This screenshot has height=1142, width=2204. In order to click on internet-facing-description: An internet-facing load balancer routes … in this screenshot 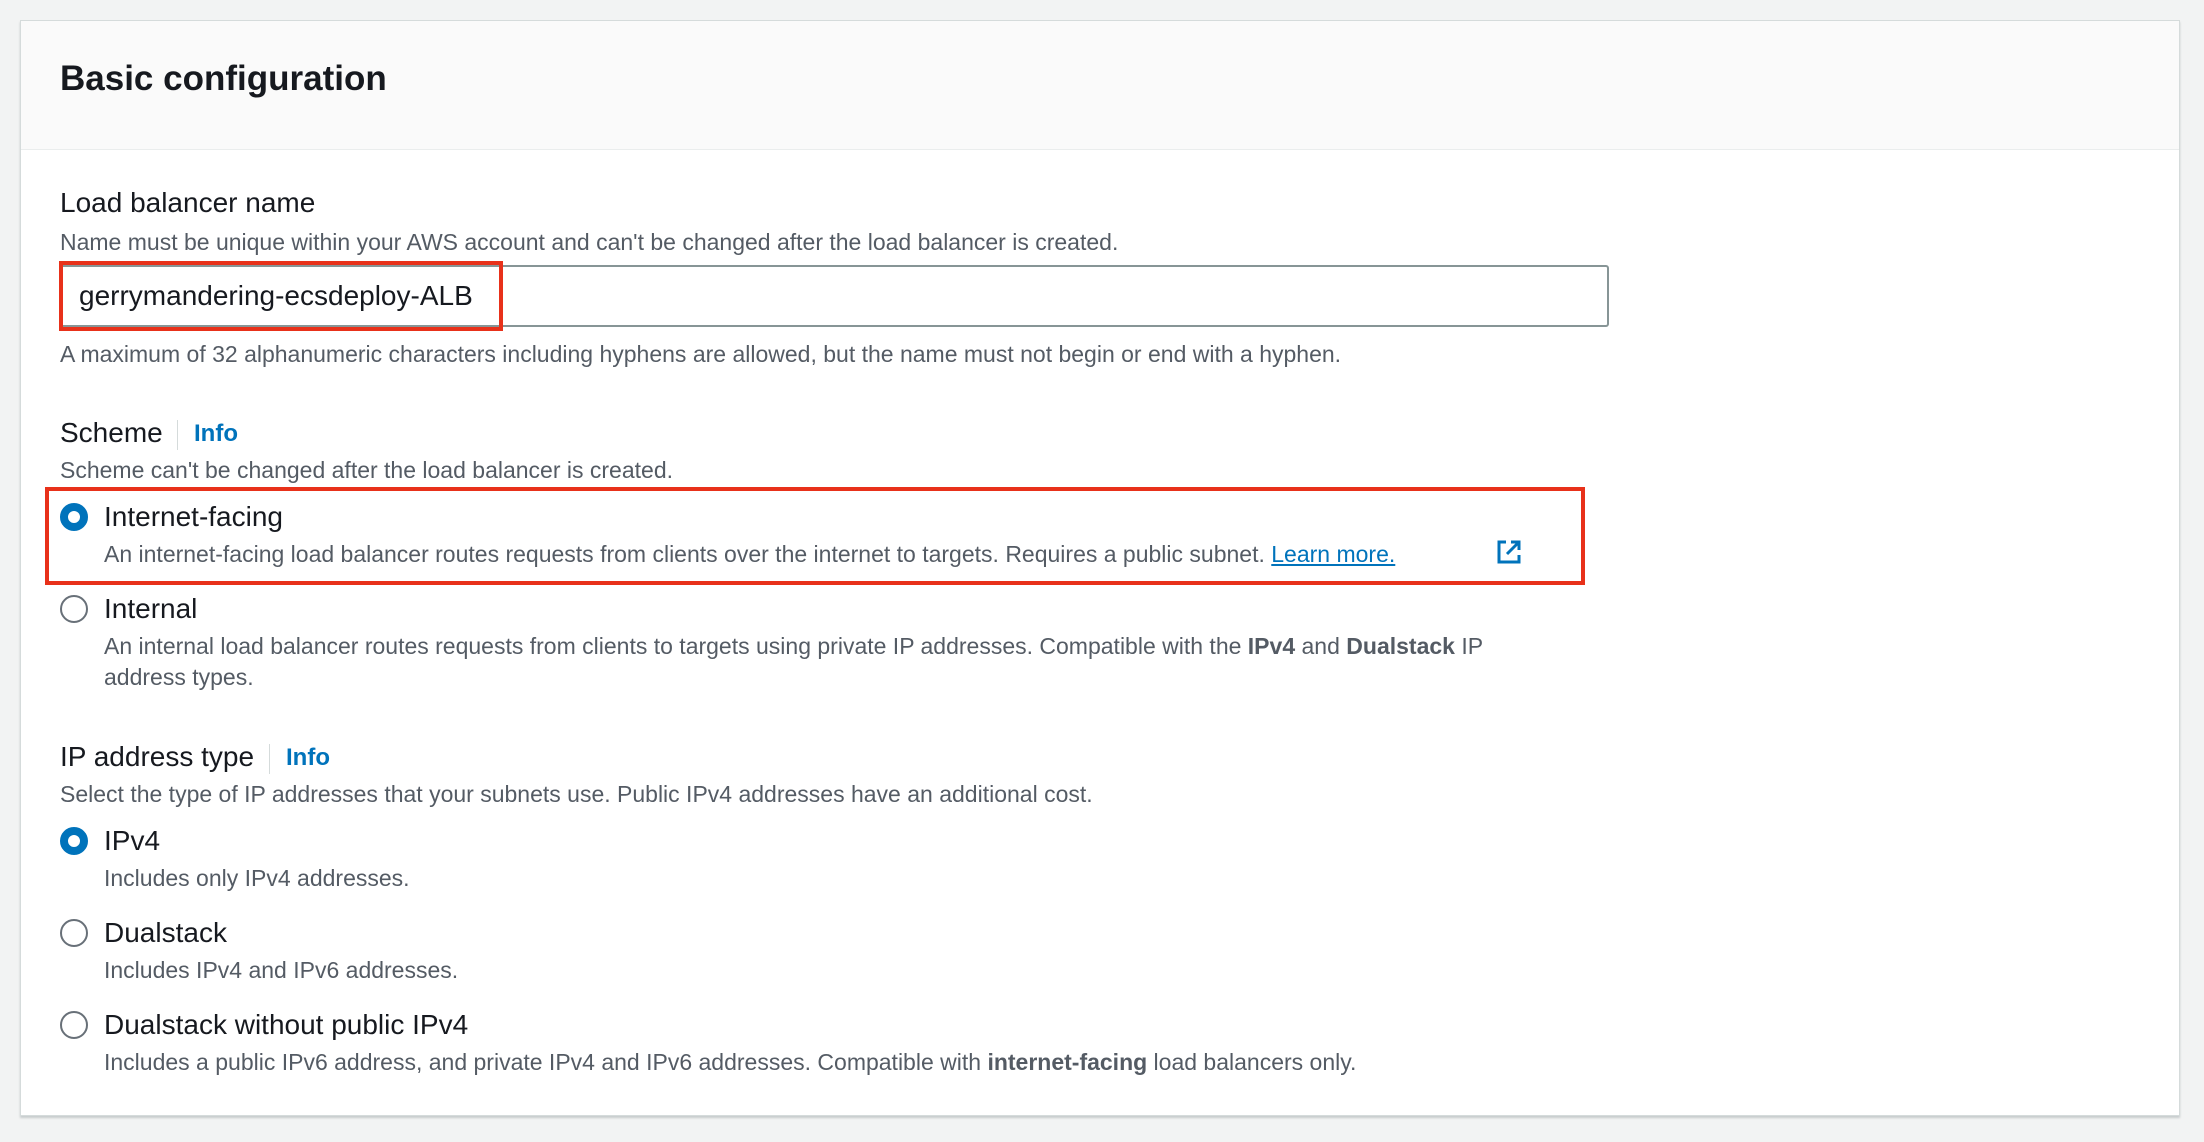, I will do `click(750, 554)`.